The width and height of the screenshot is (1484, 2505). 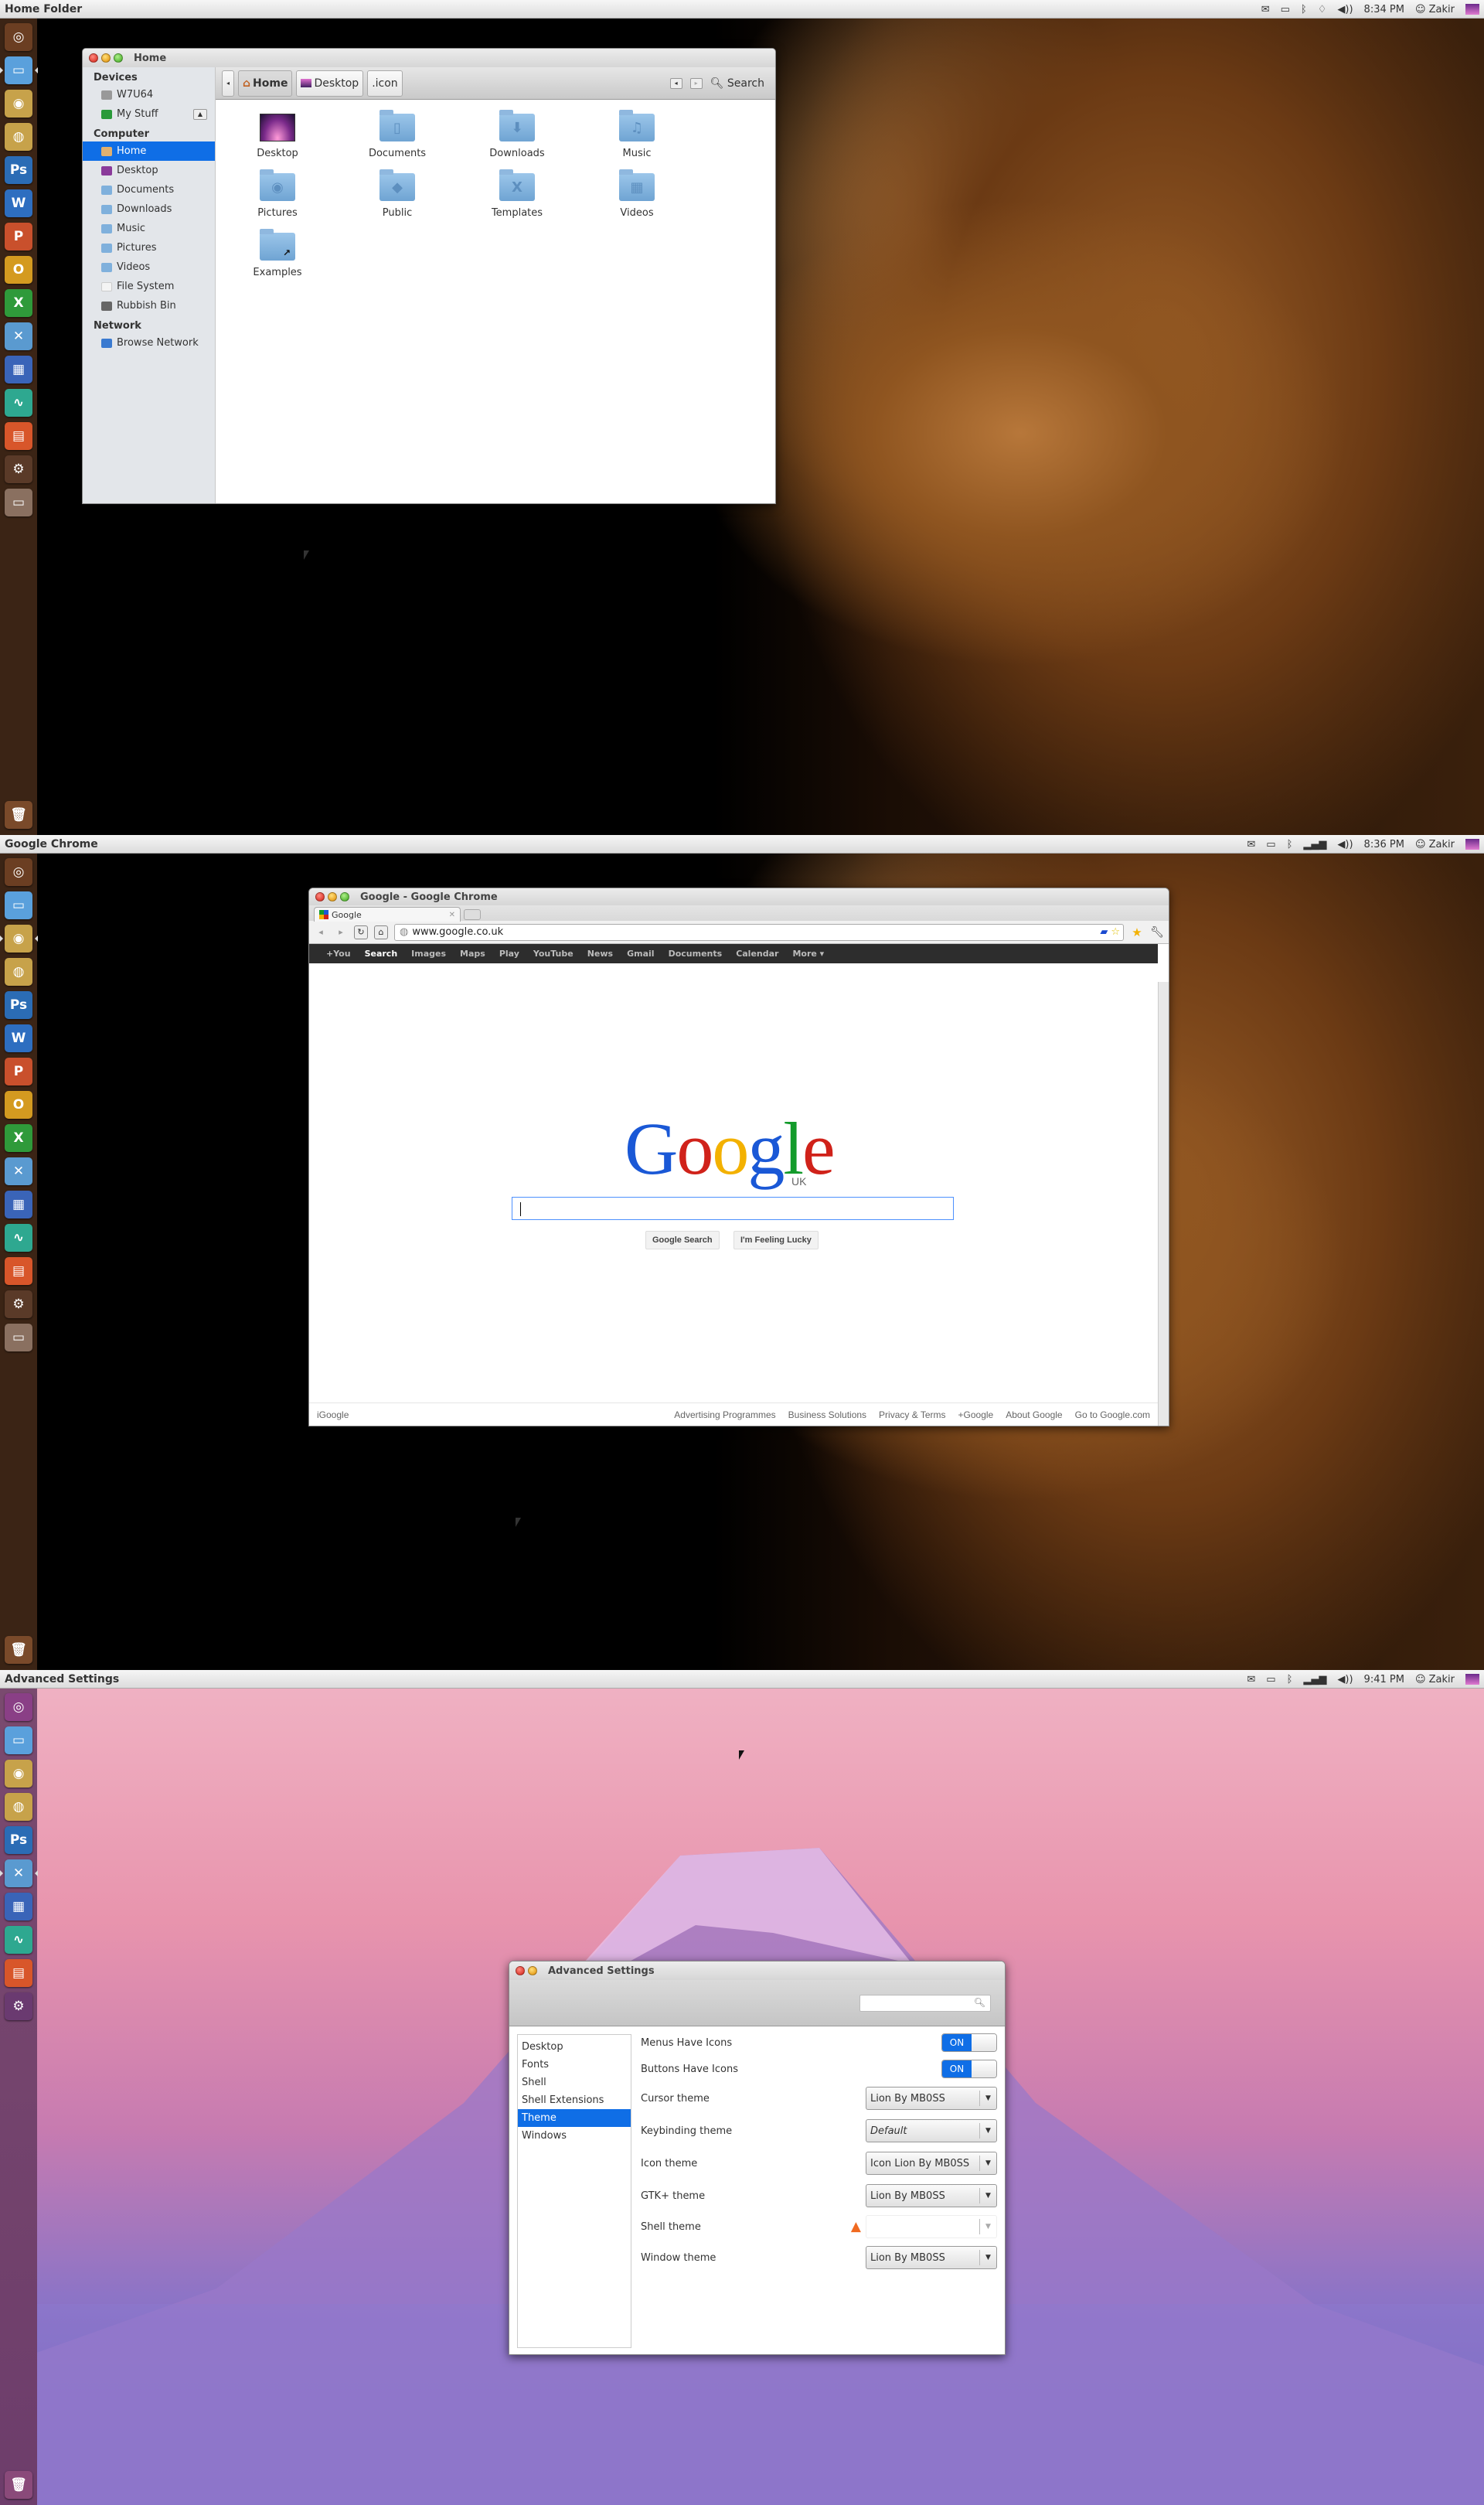 What do you see at coordinates (1314, 1679) in the screenshot?
I see `signal-icon: ▂▄▆` at bounding box center [1314, 1679].